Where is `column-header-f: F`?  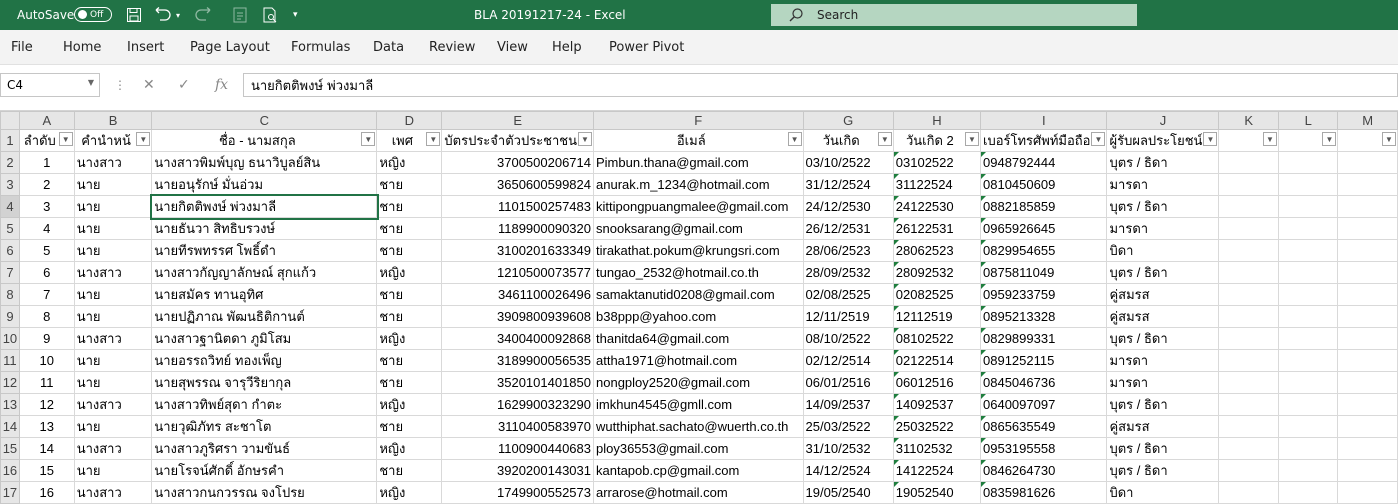 column-header-f: F is located at coordinates (698, 120).